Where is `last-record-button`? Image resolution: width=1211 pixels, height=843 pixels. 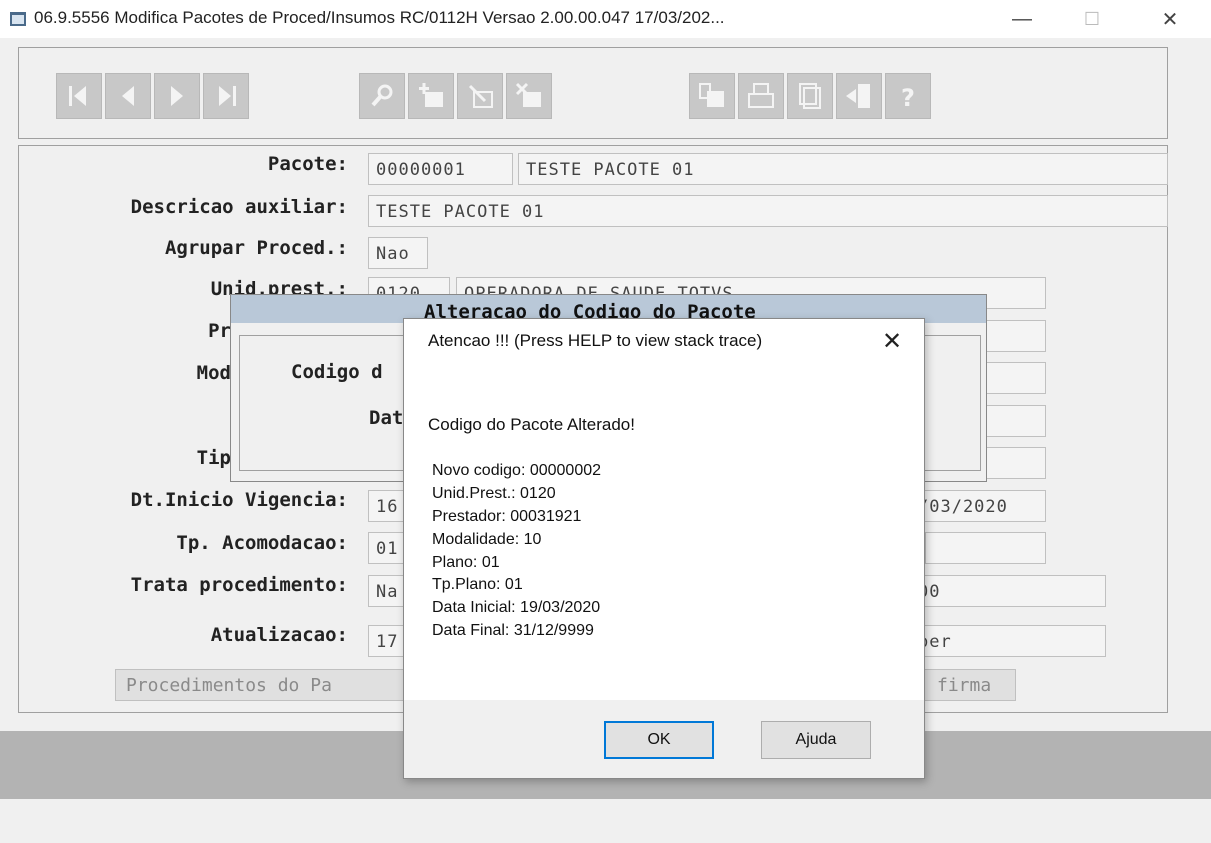
last-record-button is located at coordinates (226, 96).